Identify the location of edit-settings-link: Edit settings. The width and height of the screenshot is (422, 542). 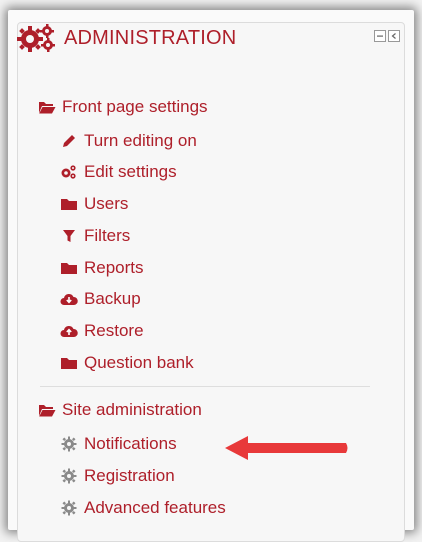
(118, 172).